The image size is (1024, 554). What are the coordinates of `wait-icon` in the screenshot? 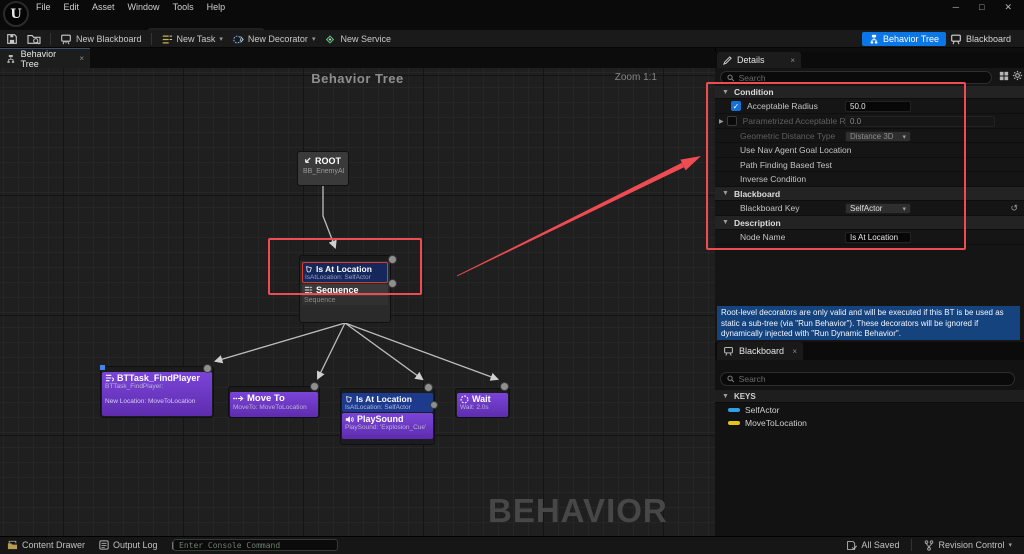 It's located at (464, 399).